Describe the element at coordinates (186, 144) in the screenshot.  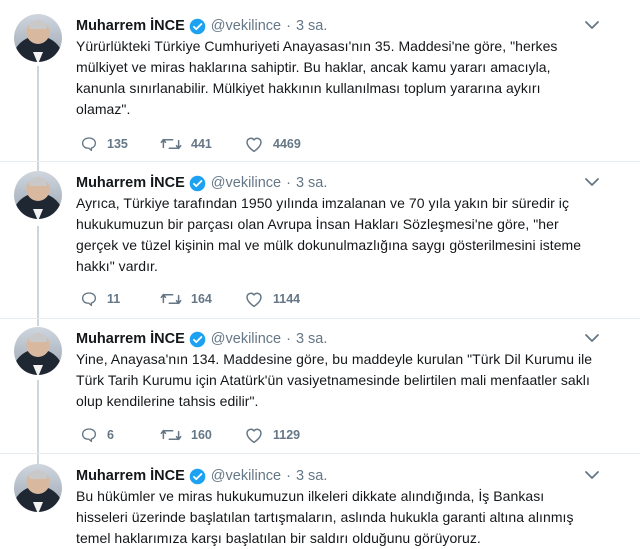
I see `retweet-button: 441` at that location.